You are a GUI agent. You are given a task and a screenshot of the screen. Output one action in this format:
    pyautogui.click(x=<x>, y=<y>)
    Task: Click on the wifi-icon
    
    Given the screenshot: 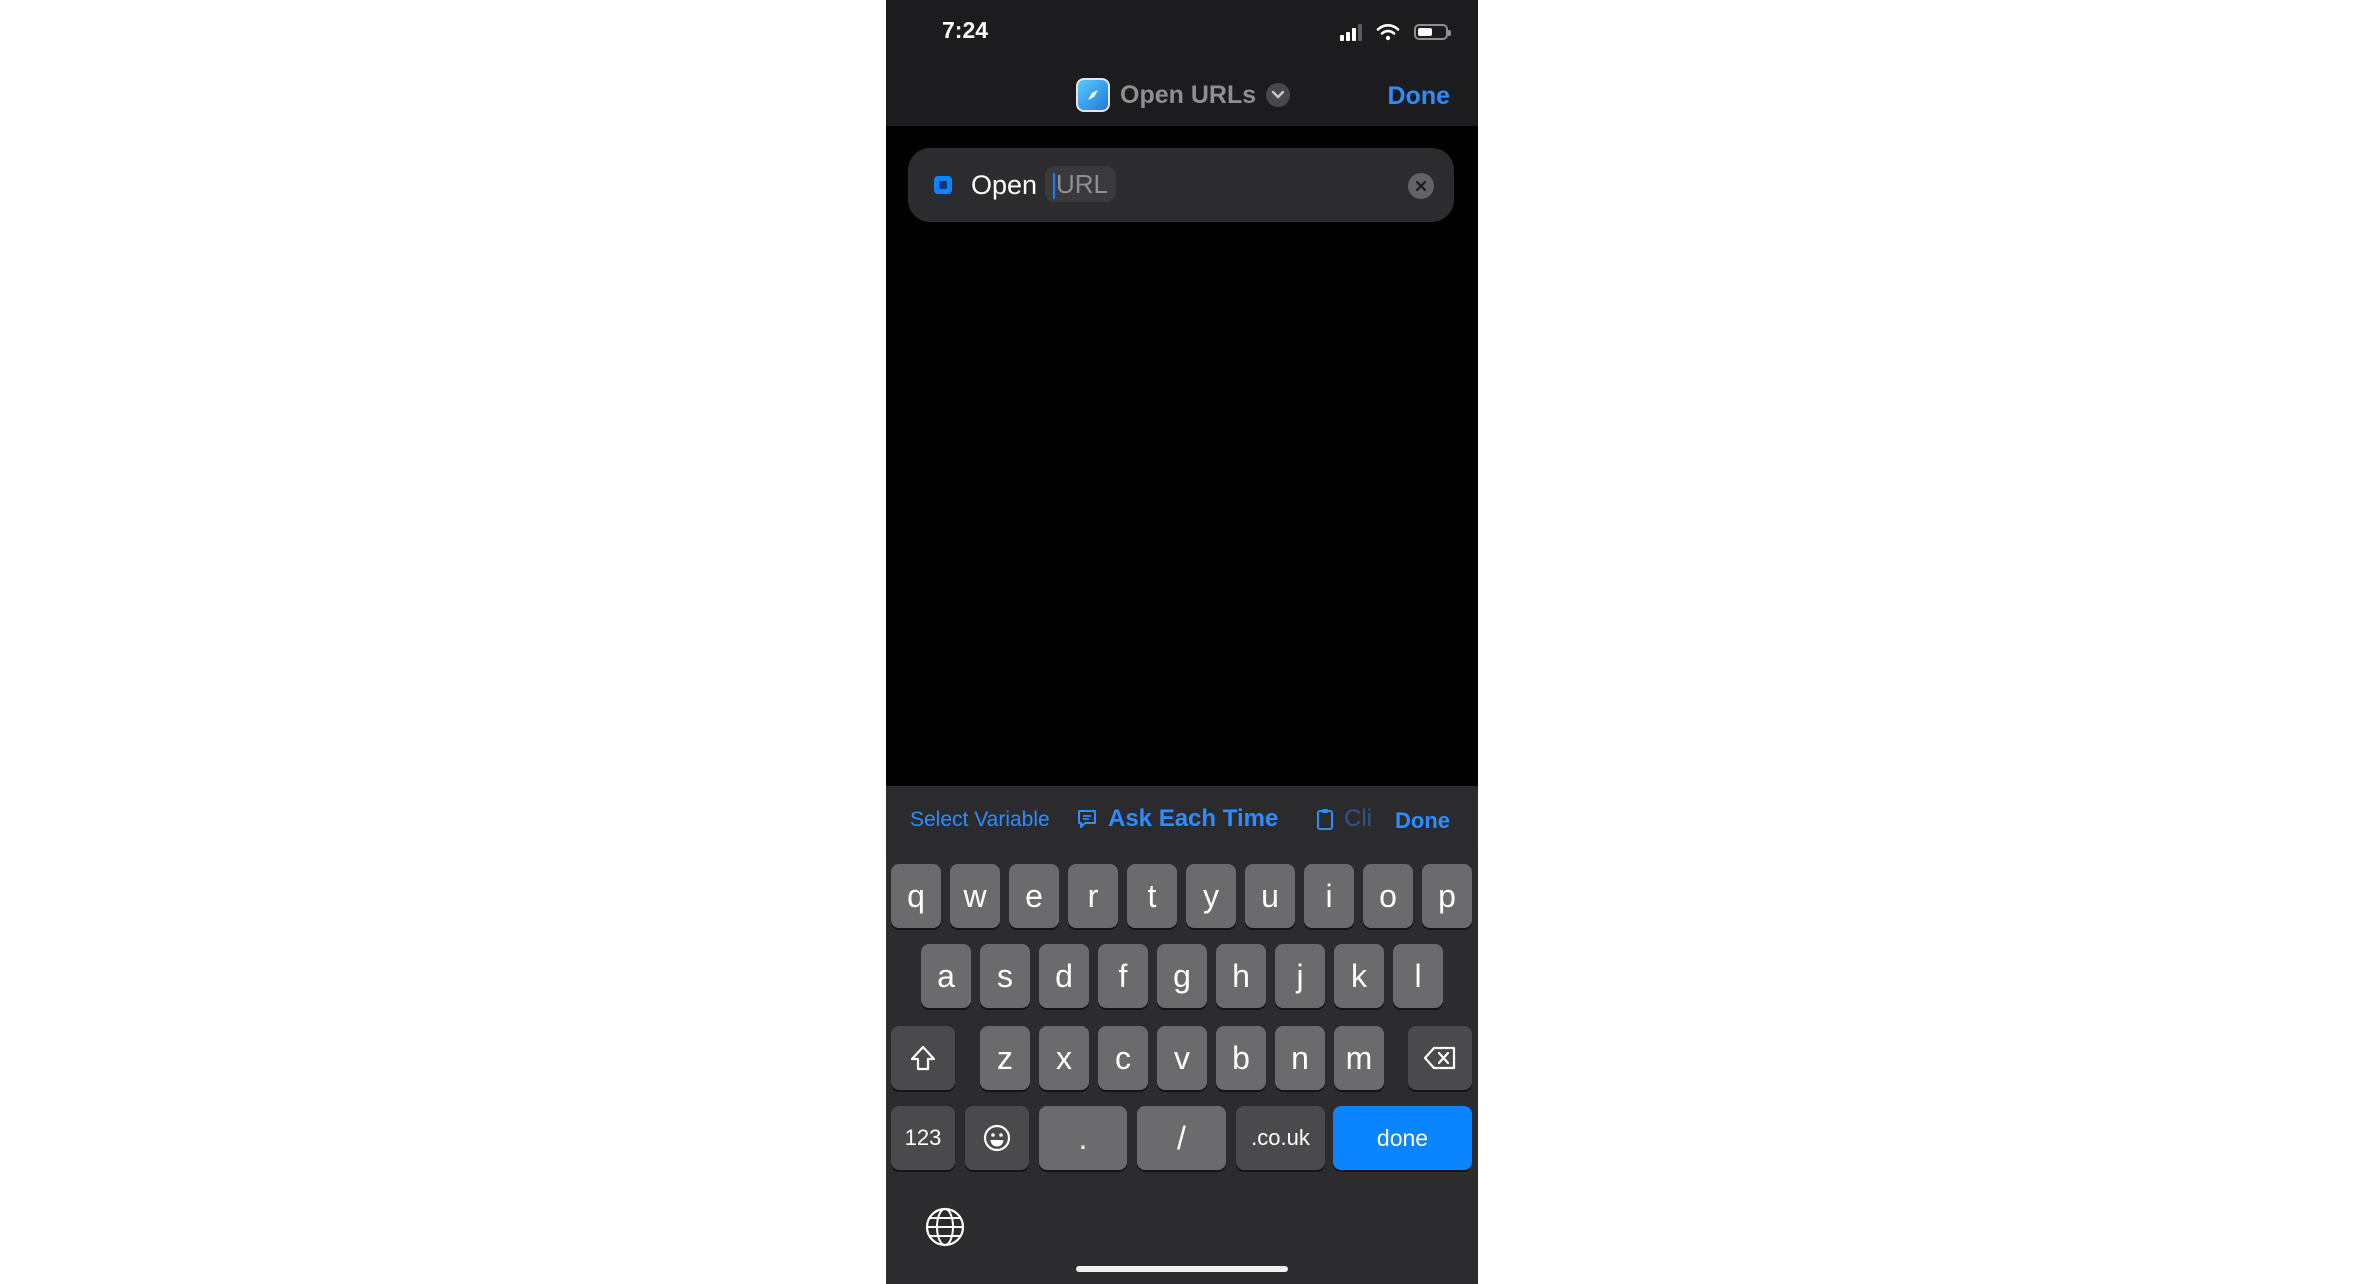 What is the action you would take?
    pyautogui.click(x=1388, y=32)
    